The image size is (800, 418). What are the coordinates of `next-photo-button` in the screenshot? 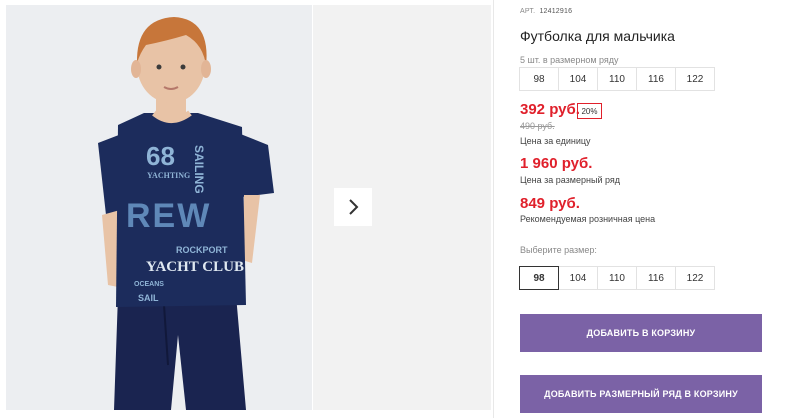 It's located at (353, 207).